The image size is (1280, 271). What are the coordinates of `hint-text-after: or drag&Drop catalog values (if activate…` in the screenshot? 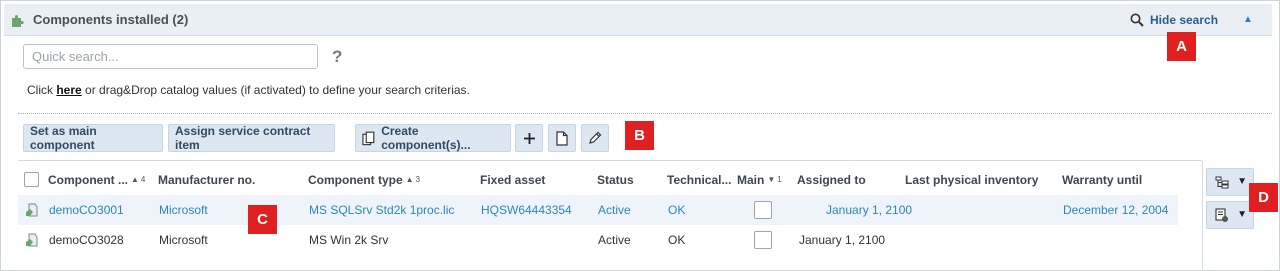 It's located at (275, 90).